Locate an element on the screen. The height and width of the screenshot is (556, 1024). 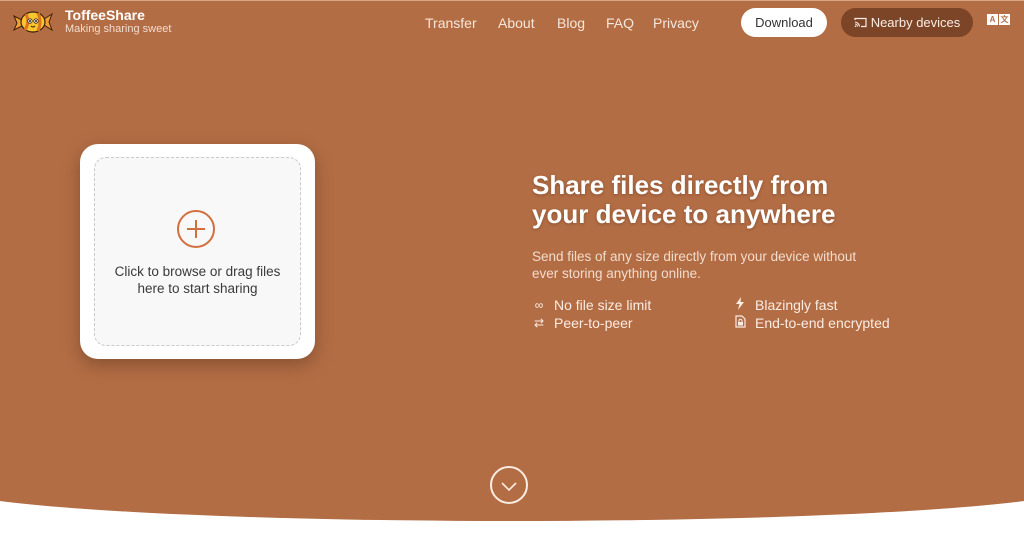
nearby-devices-button: Nearby devices is located at coordinates (907, 22).